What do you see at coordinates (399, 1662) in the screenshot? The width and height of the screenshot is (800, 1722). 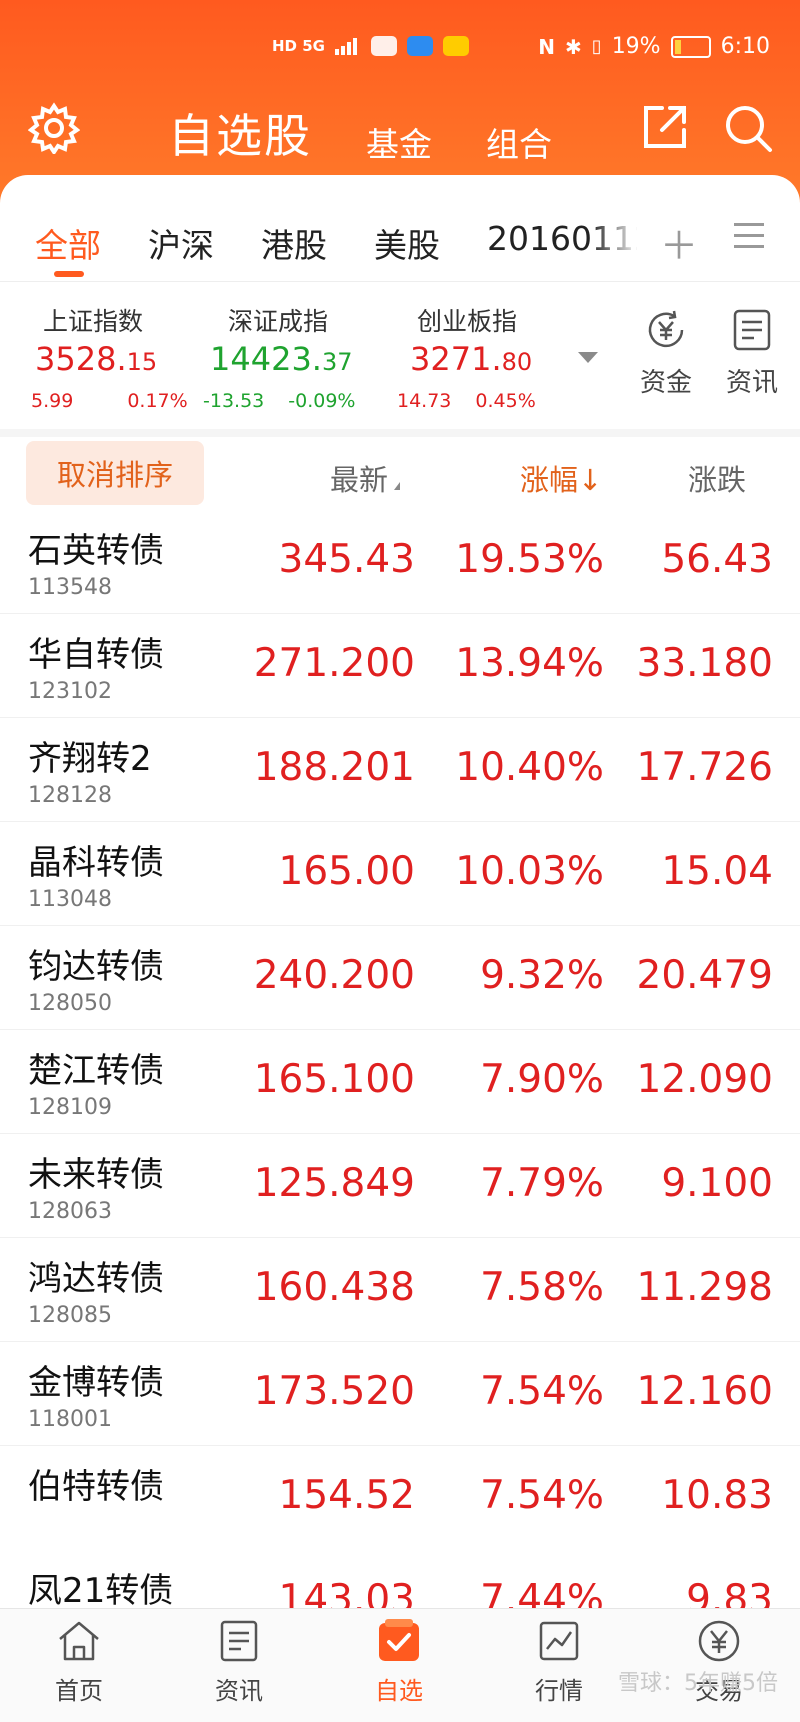 I see `nav-watchlist: 自选` at bounding box center [399, 1662].